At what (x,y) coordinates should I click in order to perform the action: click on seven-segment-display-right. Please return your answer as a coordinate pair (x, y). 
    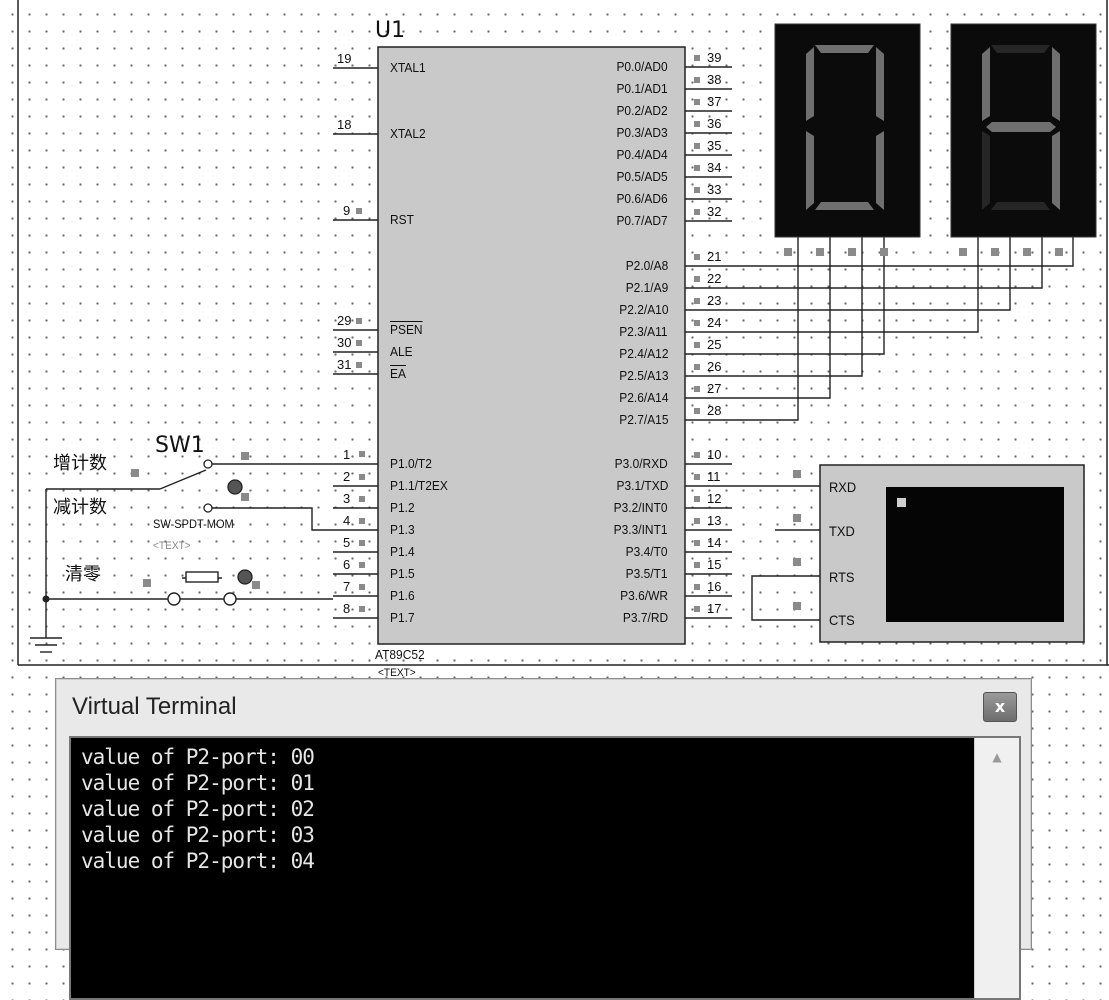
    Looking at the image, I should click on (1023, 130).